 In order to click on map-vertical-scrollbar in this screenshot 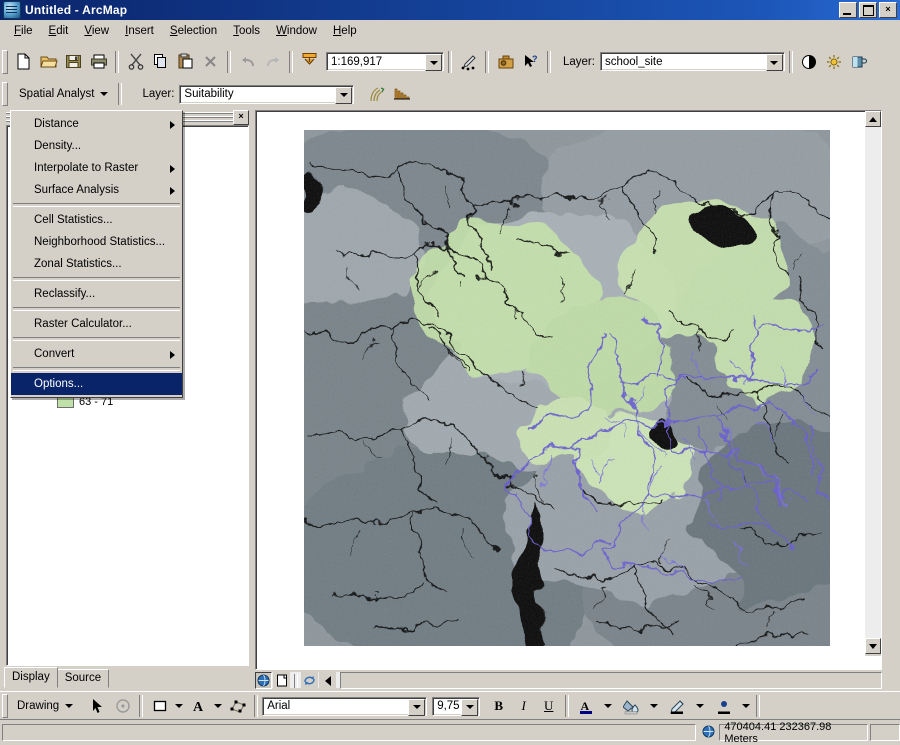, I will do `click(873, 383)`.